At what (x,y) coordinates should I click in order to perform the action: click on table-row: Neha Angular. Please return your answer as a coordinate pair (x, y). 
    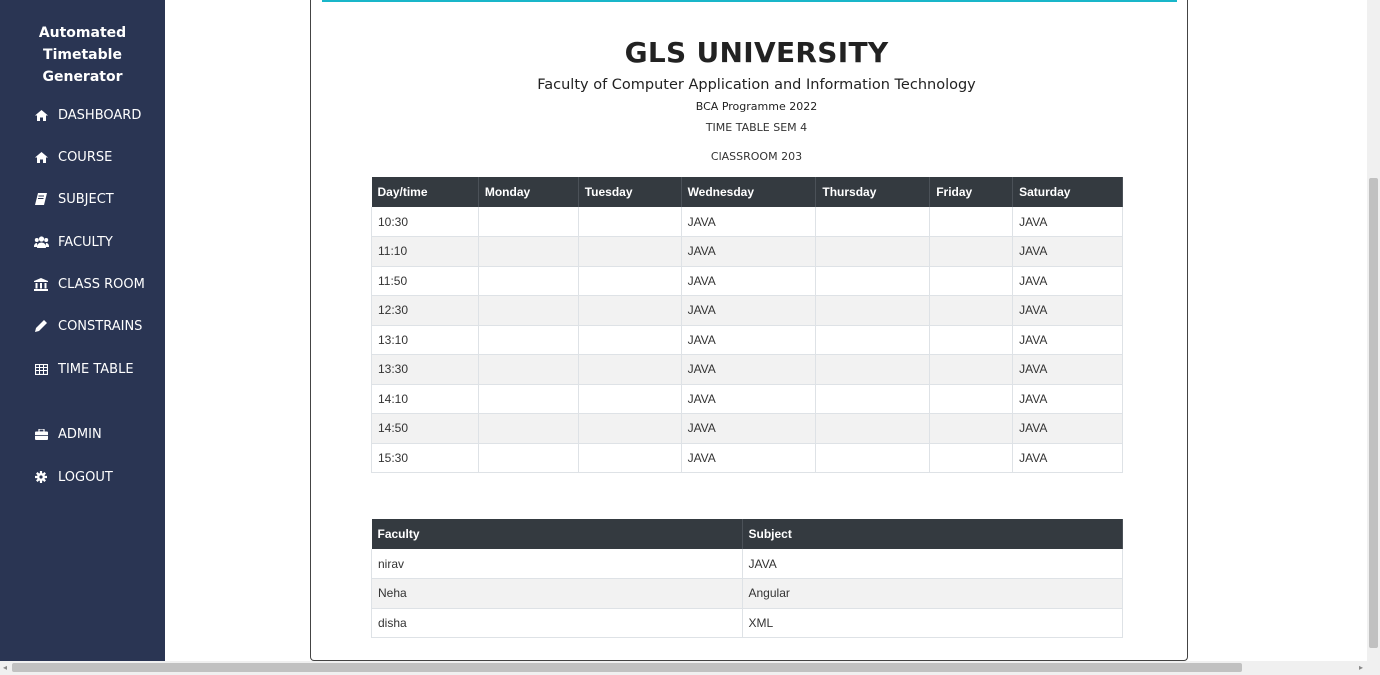
    Looking at the image, I should click on (747, 593).